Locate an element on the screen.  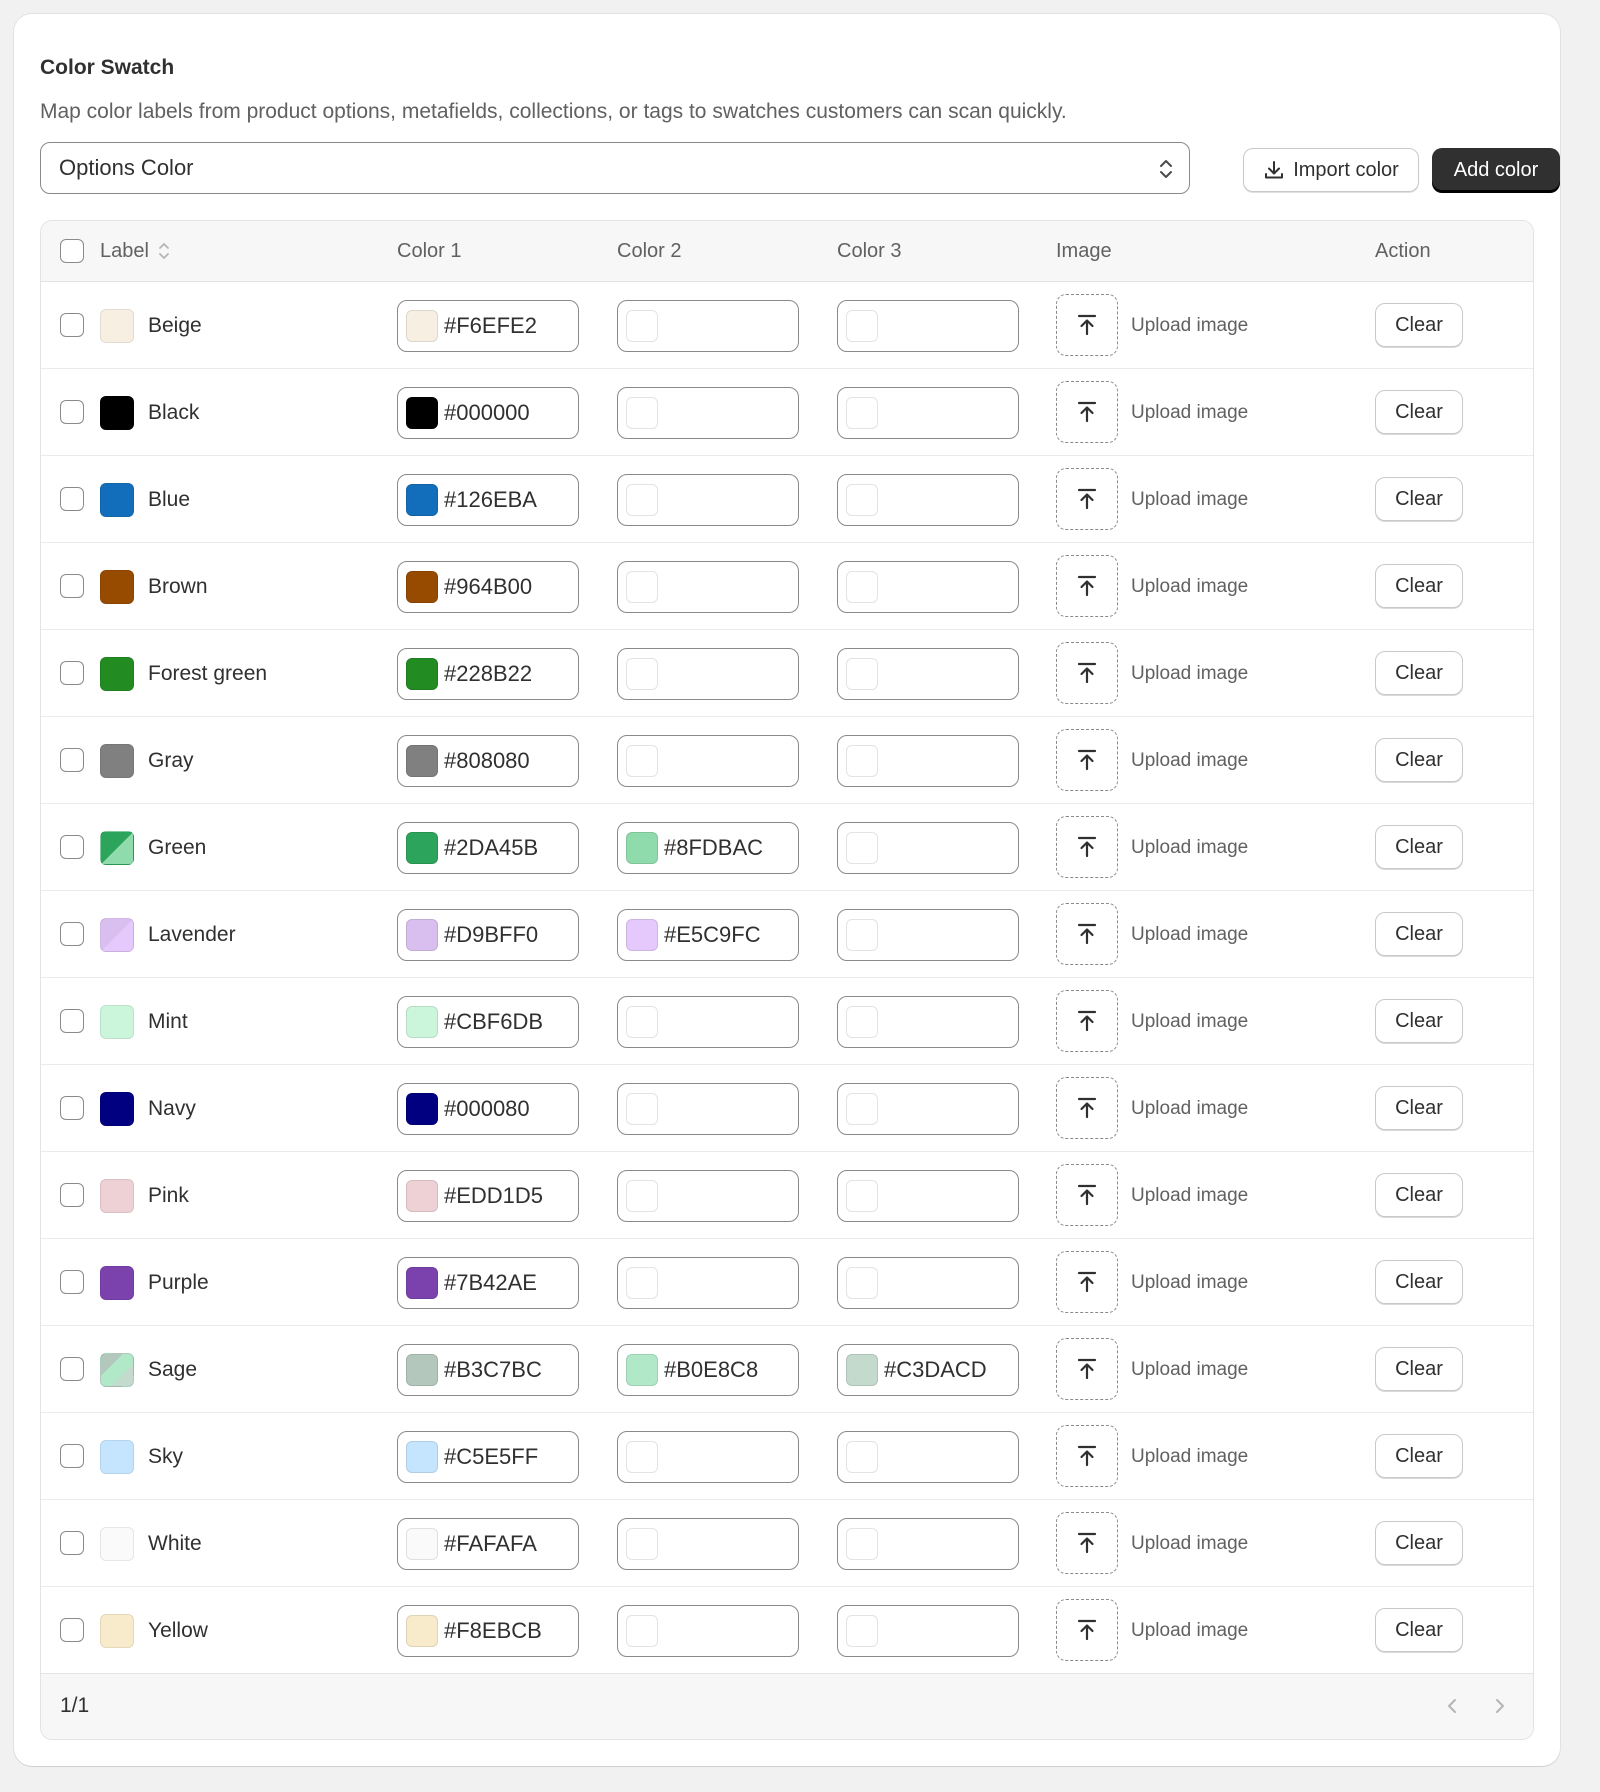
select-all-checkbox is located at coordinates (72, 251).